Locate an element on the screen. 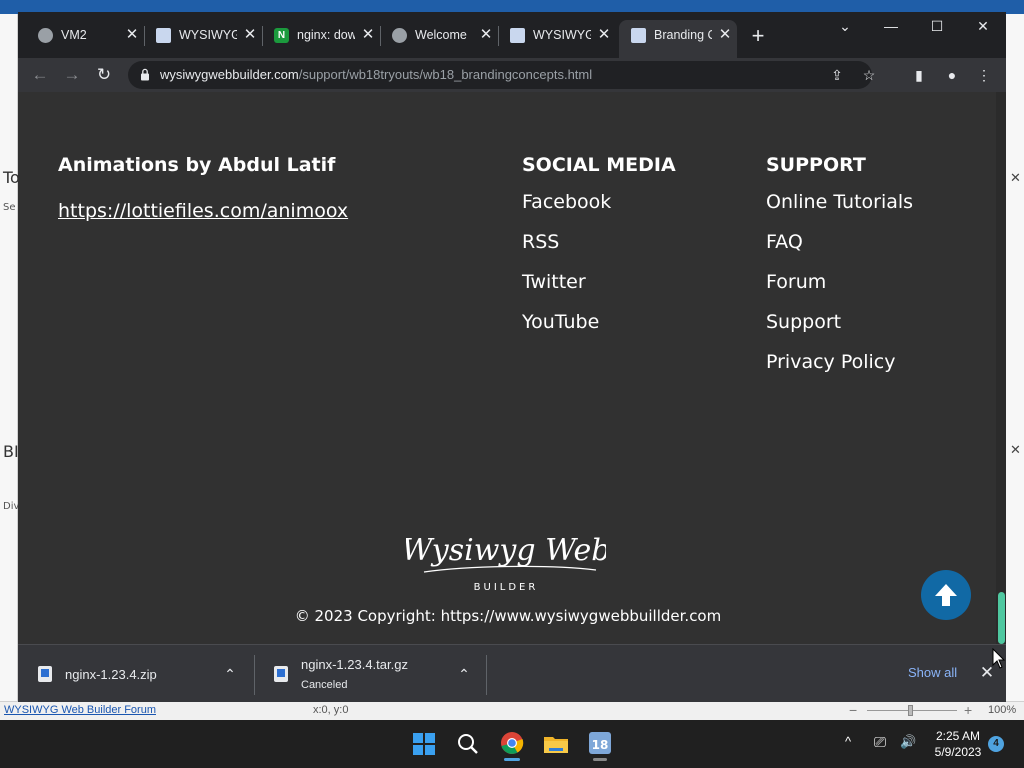 This screenshot has width=1024, height=768. page-scrollbar-track is located at coordinates (1001, 368).